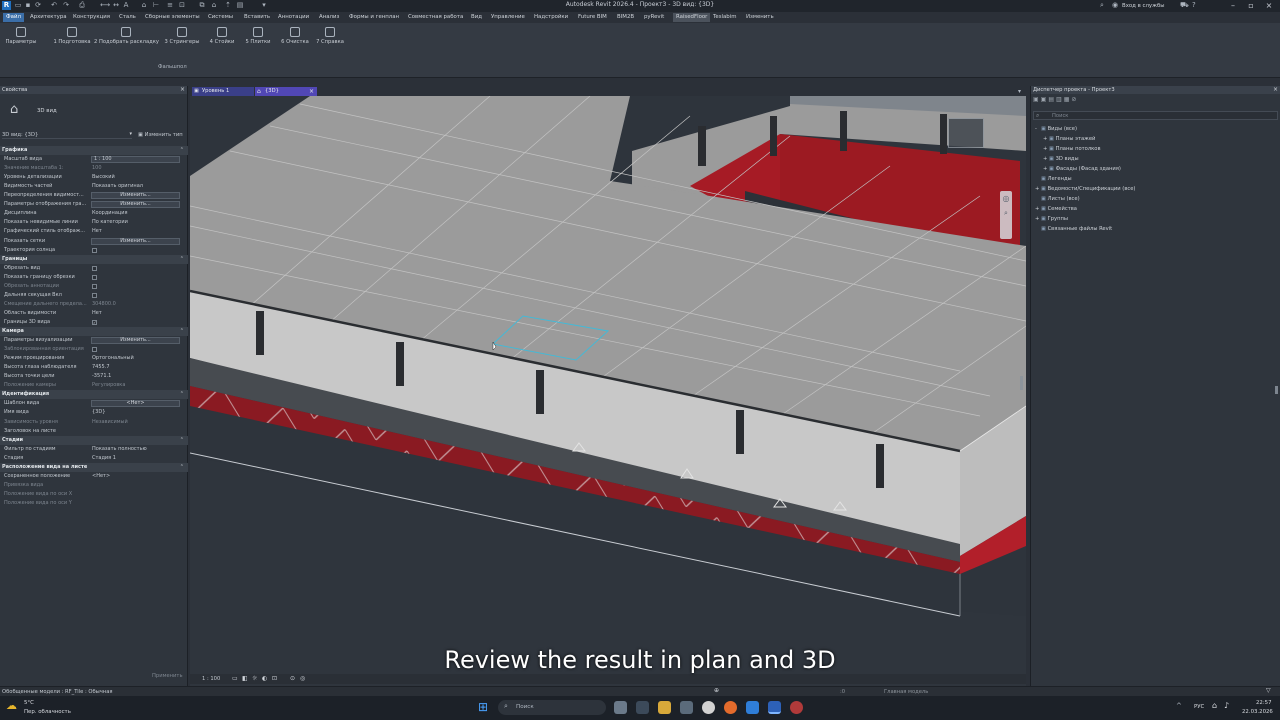 This screenshot has height=720, width=1280. Describe the element at coordinates (72, 40) in the screenshot. I see `ribbon-button: 1 Подготовка` at that location.